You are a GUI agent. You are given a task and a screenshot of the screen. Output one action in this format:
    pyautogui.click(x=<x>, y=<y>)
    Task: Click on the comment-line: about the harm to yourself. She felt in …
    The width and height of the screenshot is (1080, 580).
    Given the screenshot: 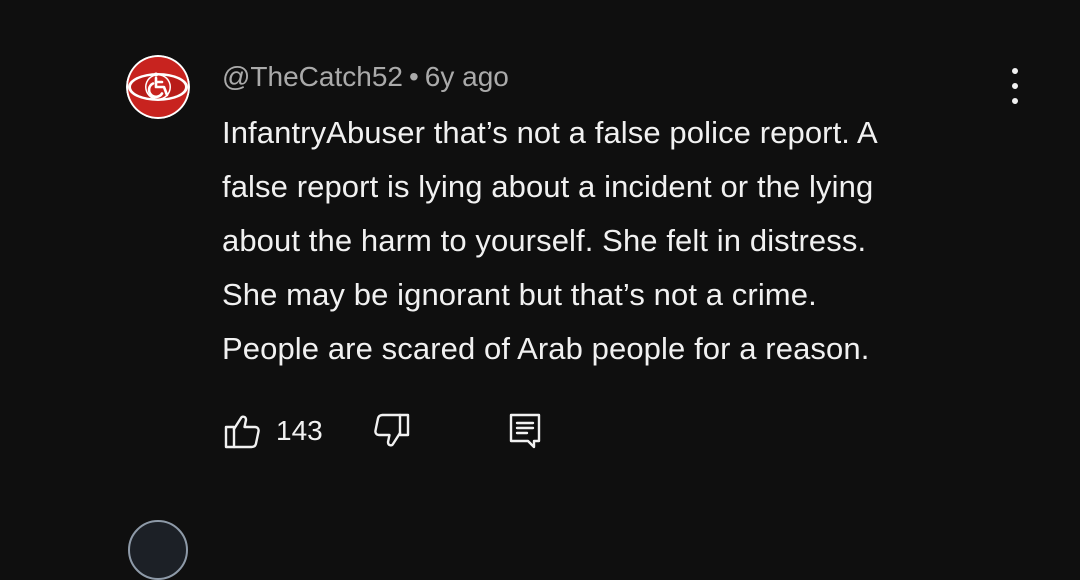 What is the action you would take?
    pyautogui.click(x=544, y=240)
    